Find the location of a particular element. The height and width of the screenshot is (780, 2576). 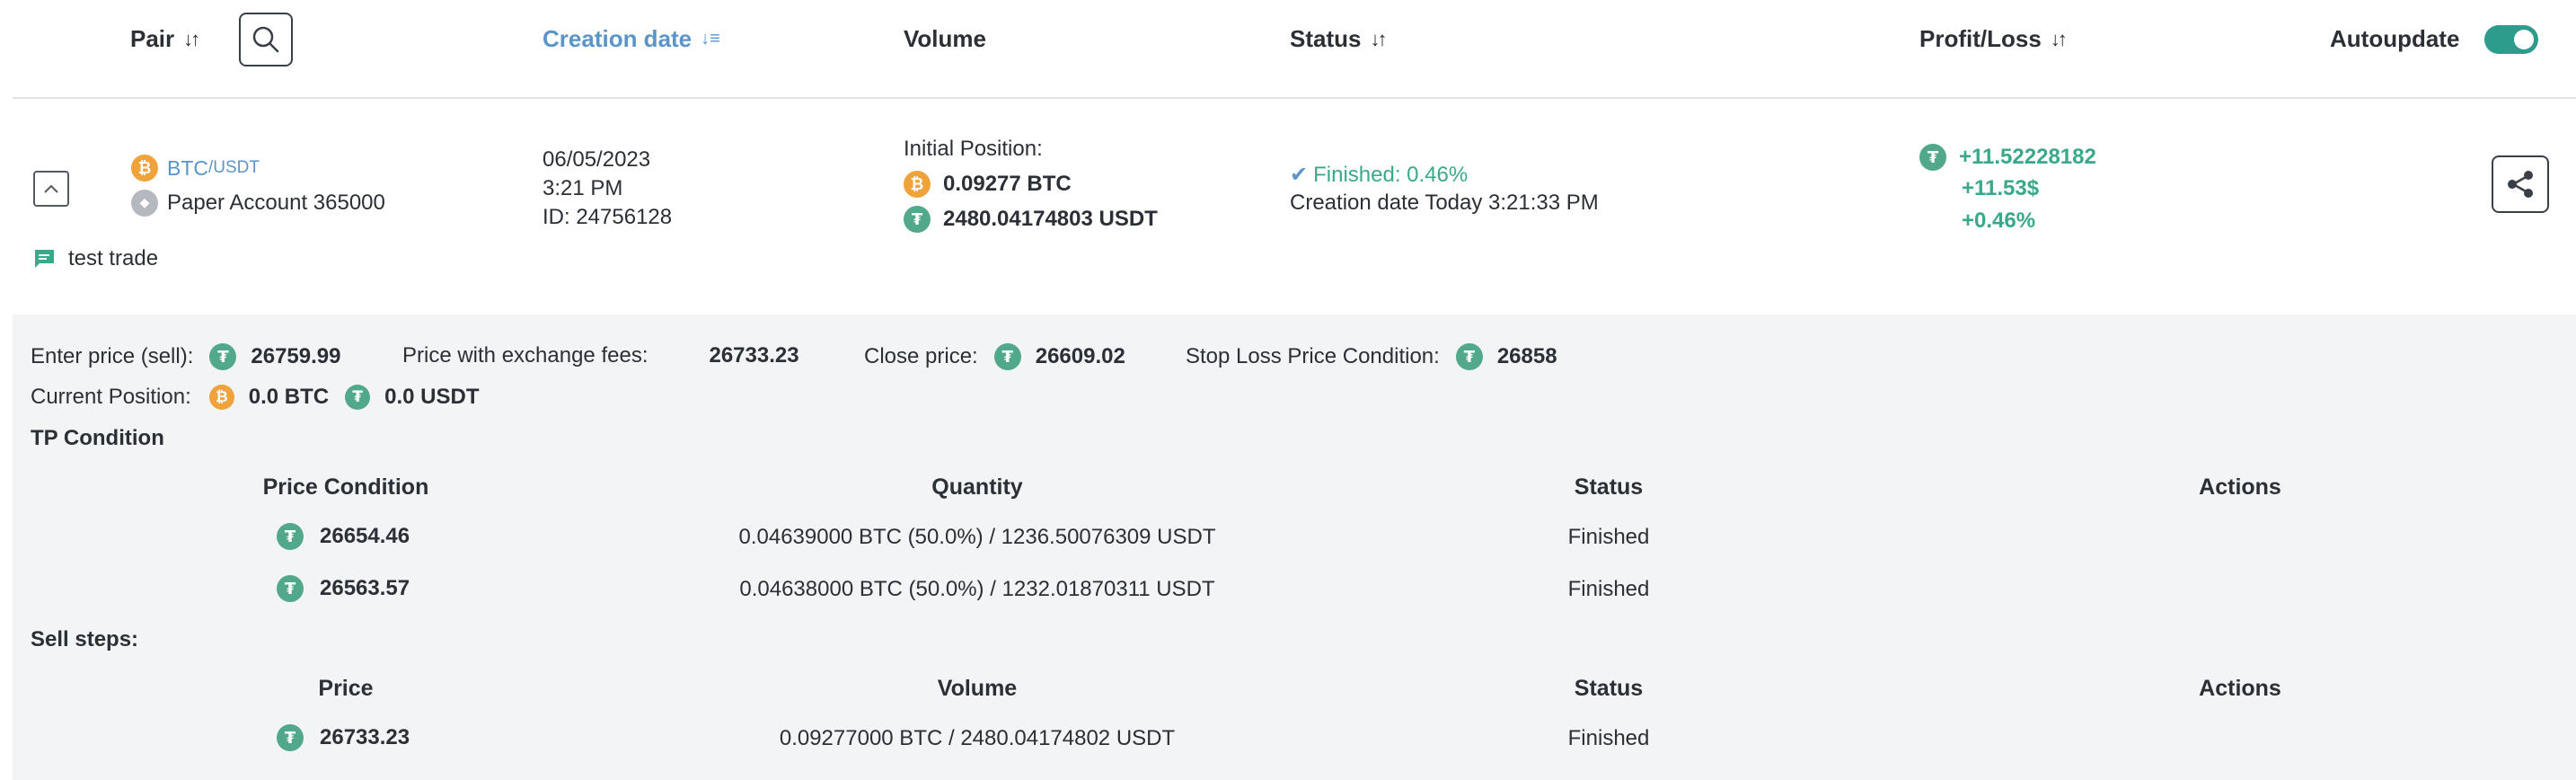

close-price-value: 26609.02 is located at coordinates (1080, 356).